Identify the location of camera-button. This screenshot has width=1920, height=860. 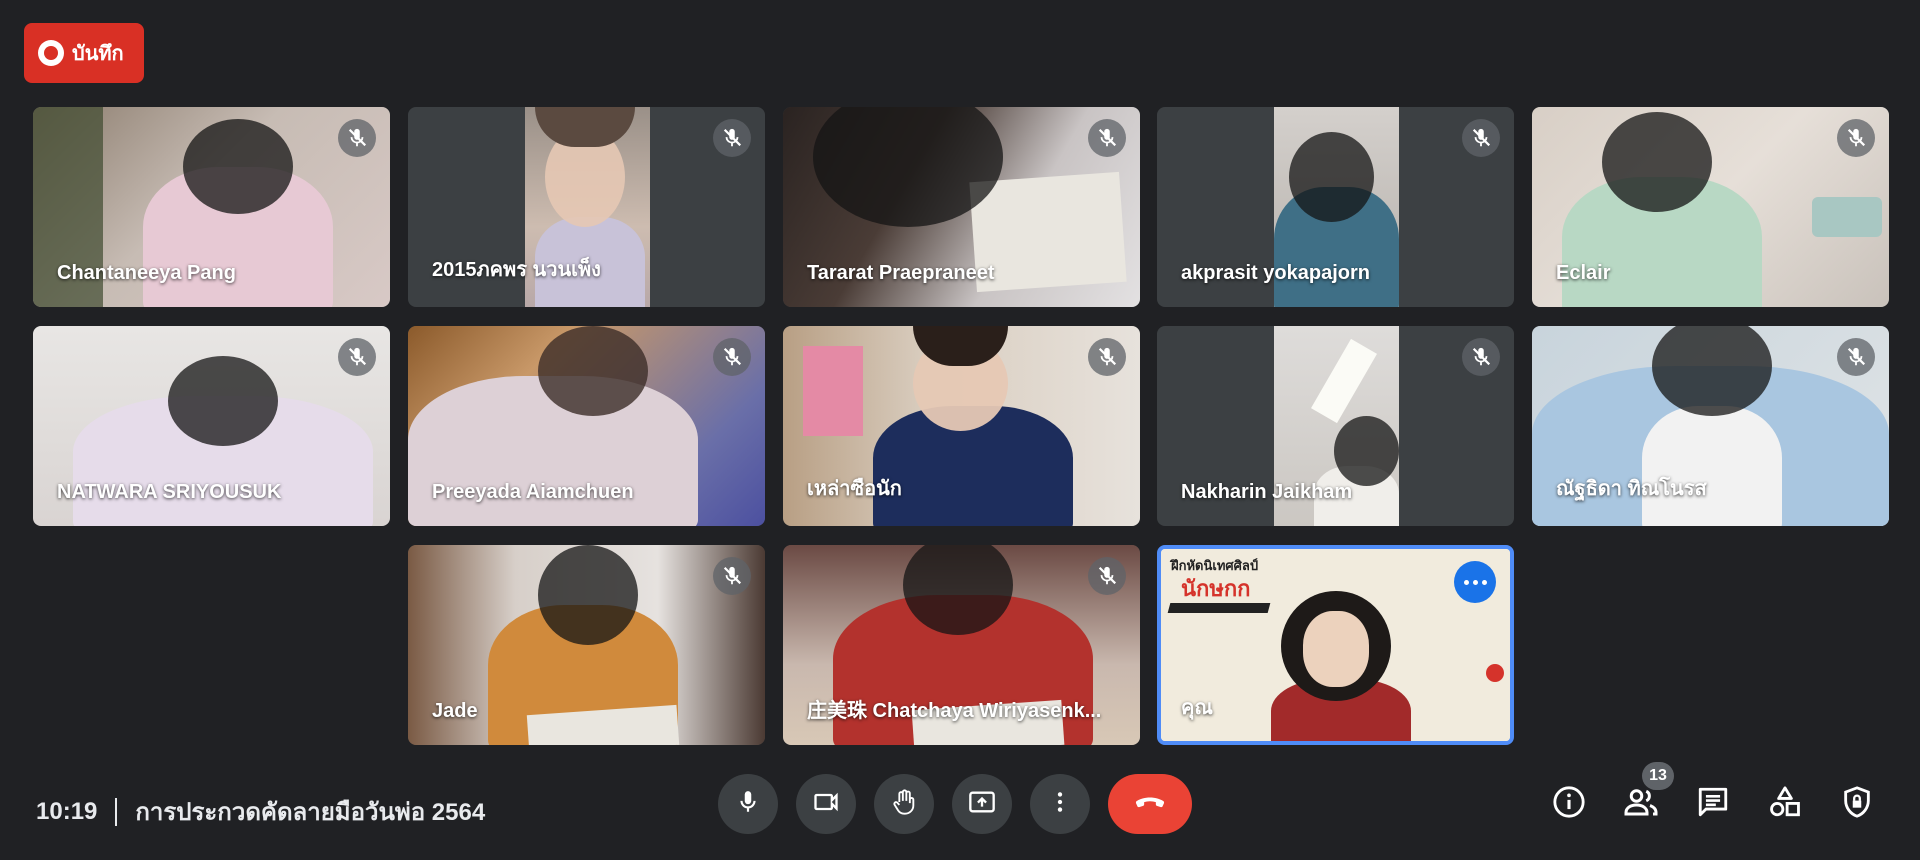
(826, 804).